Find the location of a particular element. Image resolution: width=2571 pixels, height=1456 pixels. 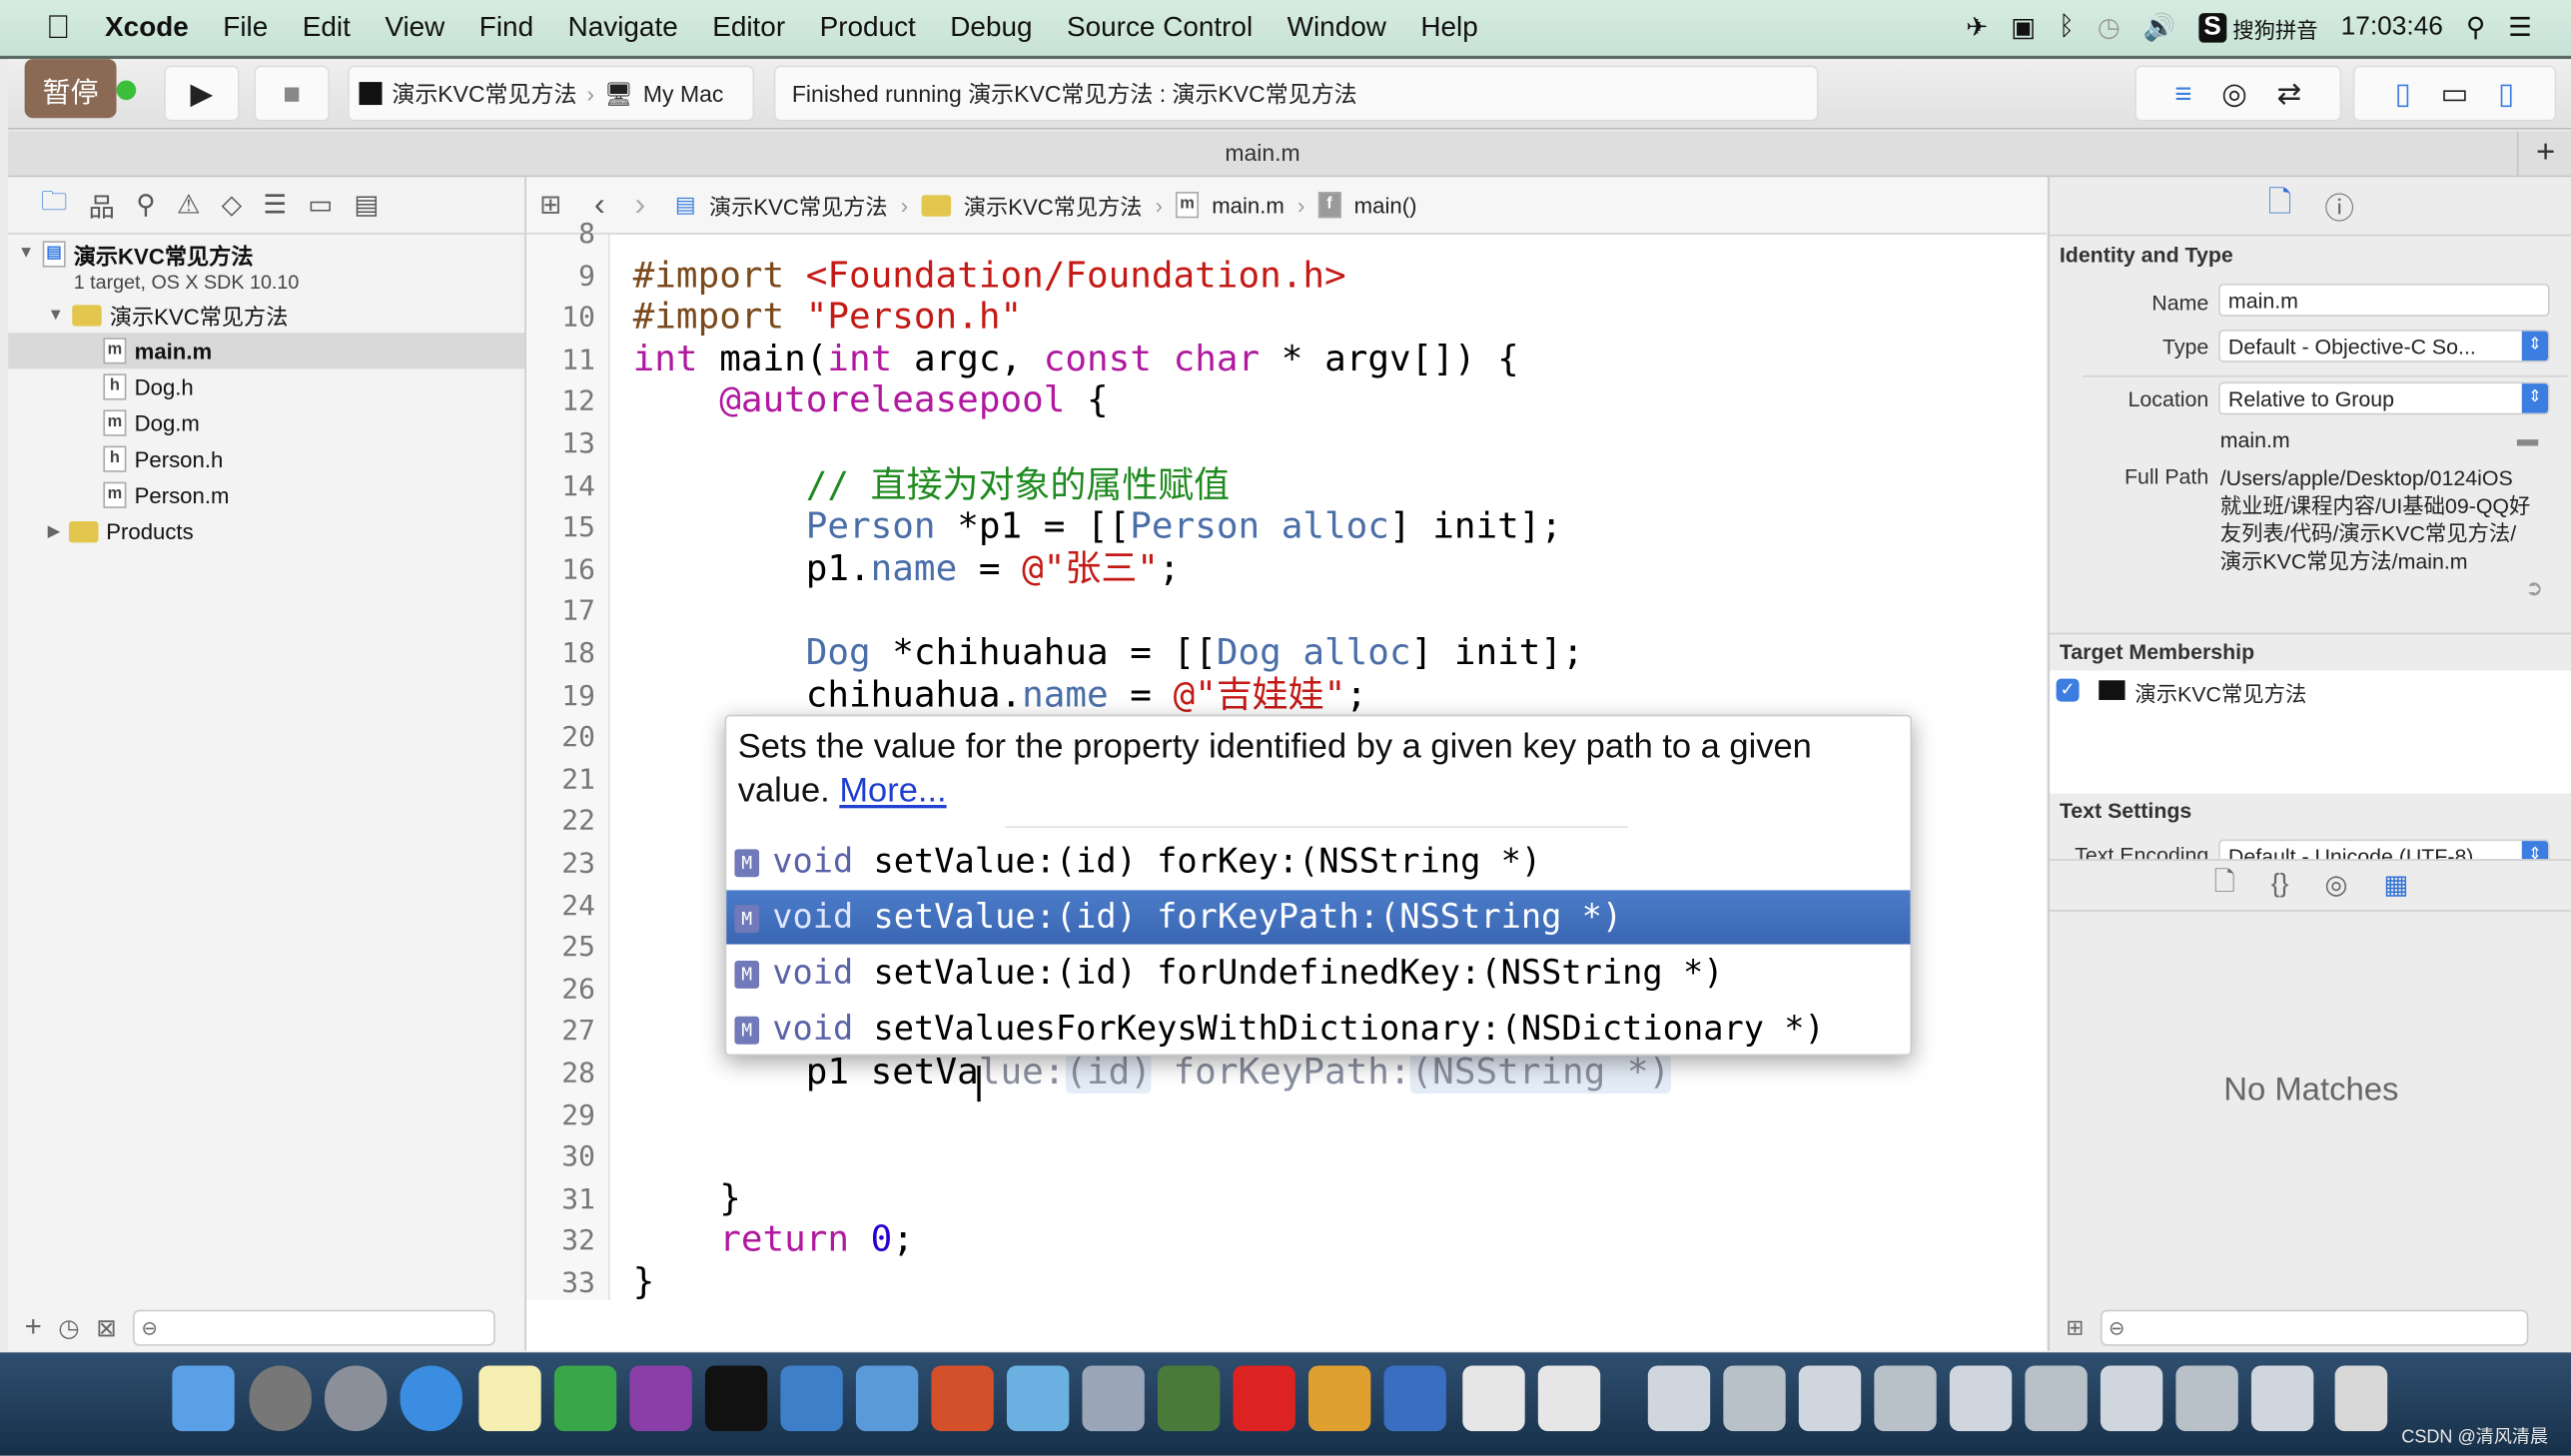

input-method-icon: S is located at coordinates (2212, 28).